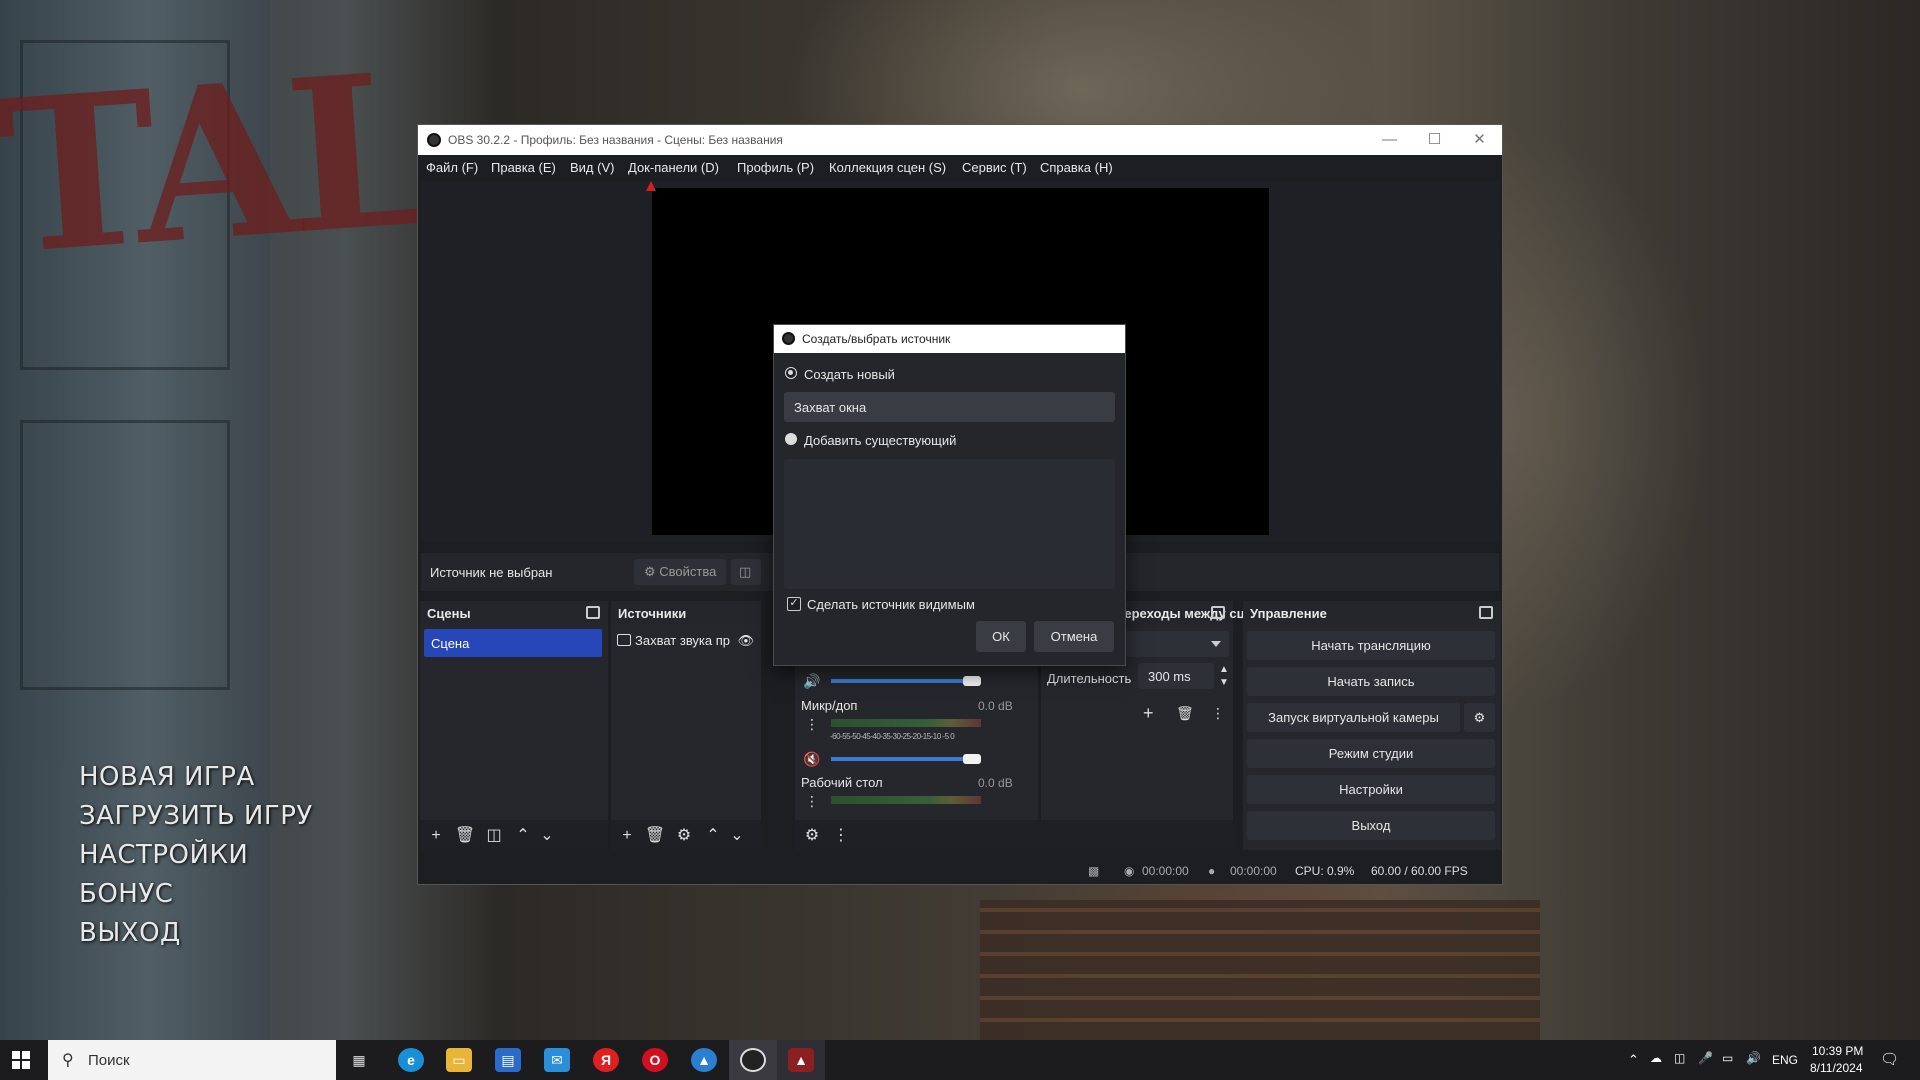  Describe the element at coordinates (794, 604) in the screenshot. I see `make-visible-checkbox: ✓` at that location.